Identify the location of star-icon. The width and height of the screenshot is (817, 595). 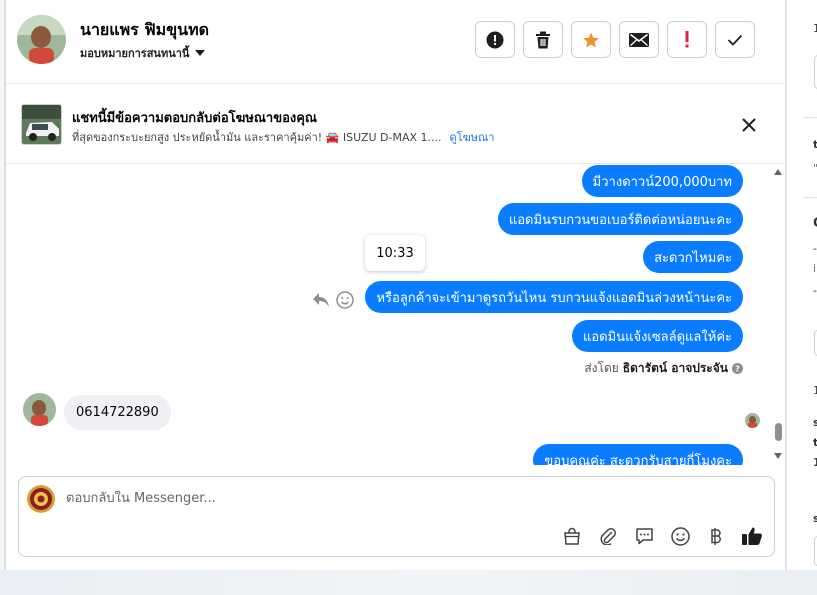
(591, 39).